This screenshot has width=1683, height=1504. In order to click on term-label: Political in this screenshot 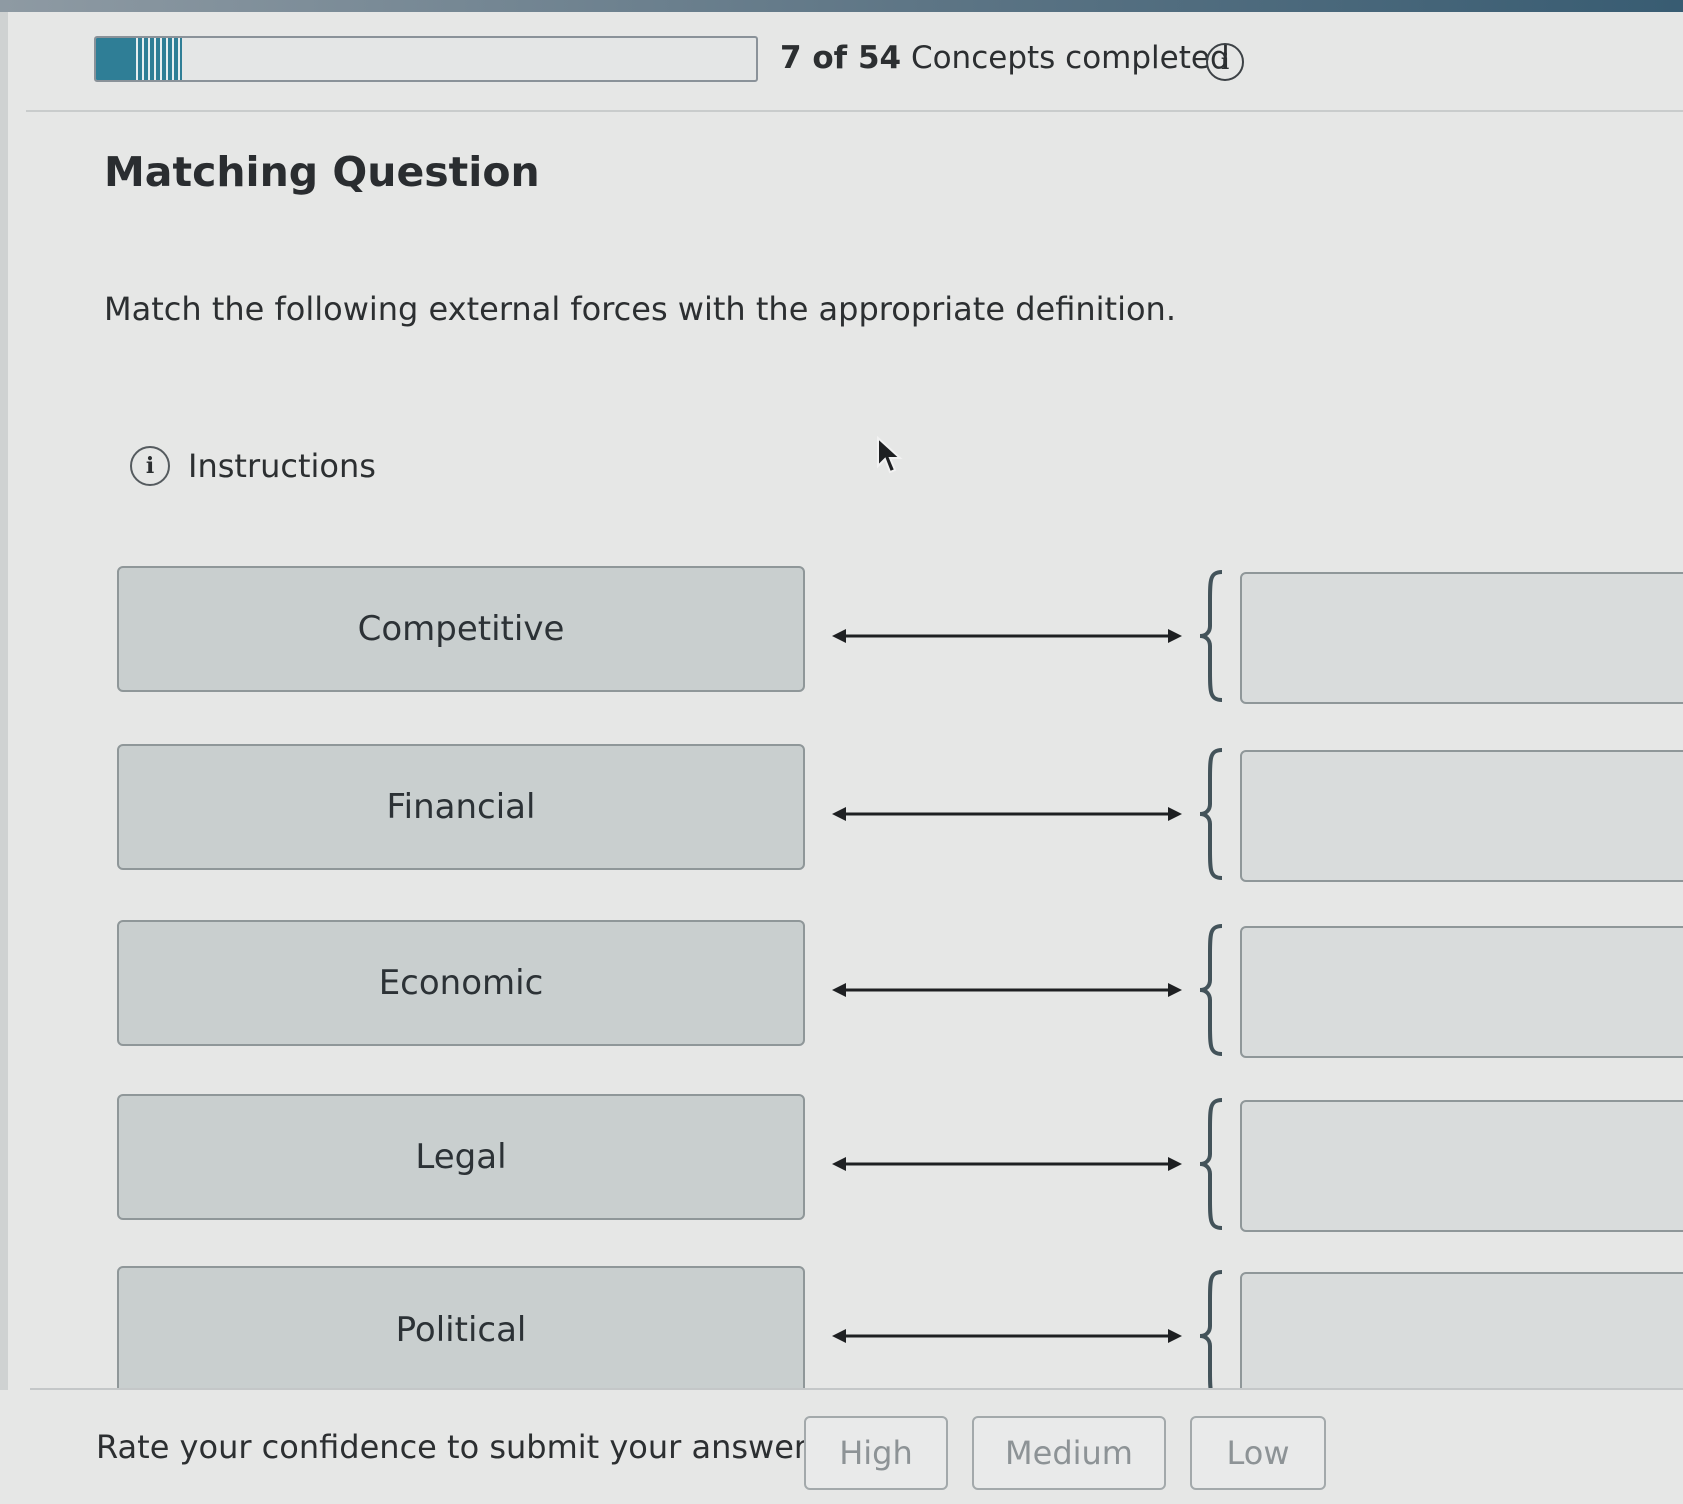, I will do `click(461, 1330)`.